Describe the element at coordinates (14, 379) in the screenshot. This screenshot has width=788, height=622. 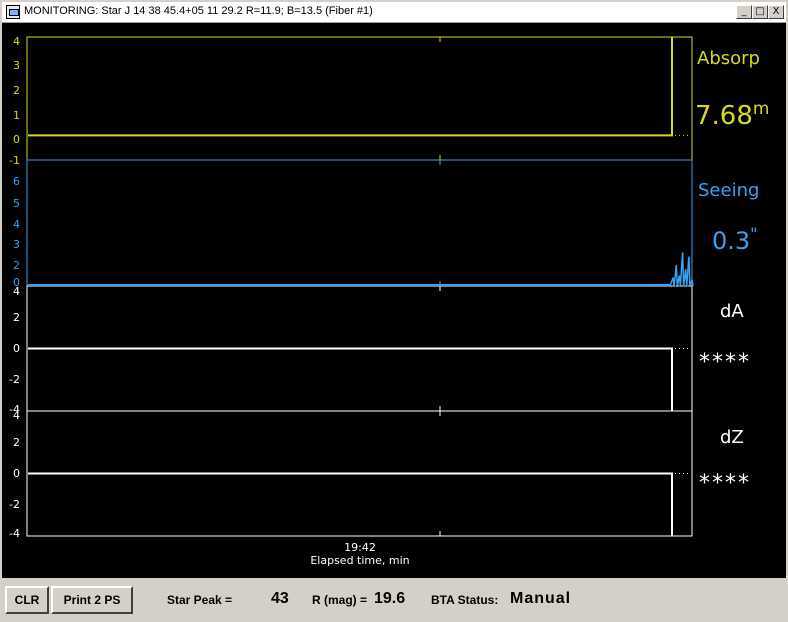
I see `da-tick-m2: -2` at that location.